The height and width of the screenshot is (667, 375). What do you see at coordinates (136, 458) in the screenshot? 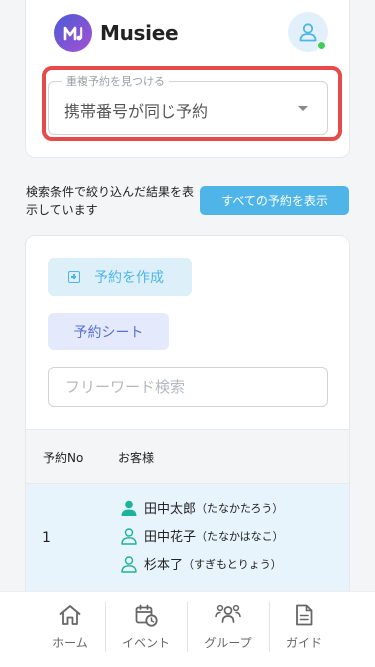
I see `column-header-customer: お客様` at bounding box center [136, 458].